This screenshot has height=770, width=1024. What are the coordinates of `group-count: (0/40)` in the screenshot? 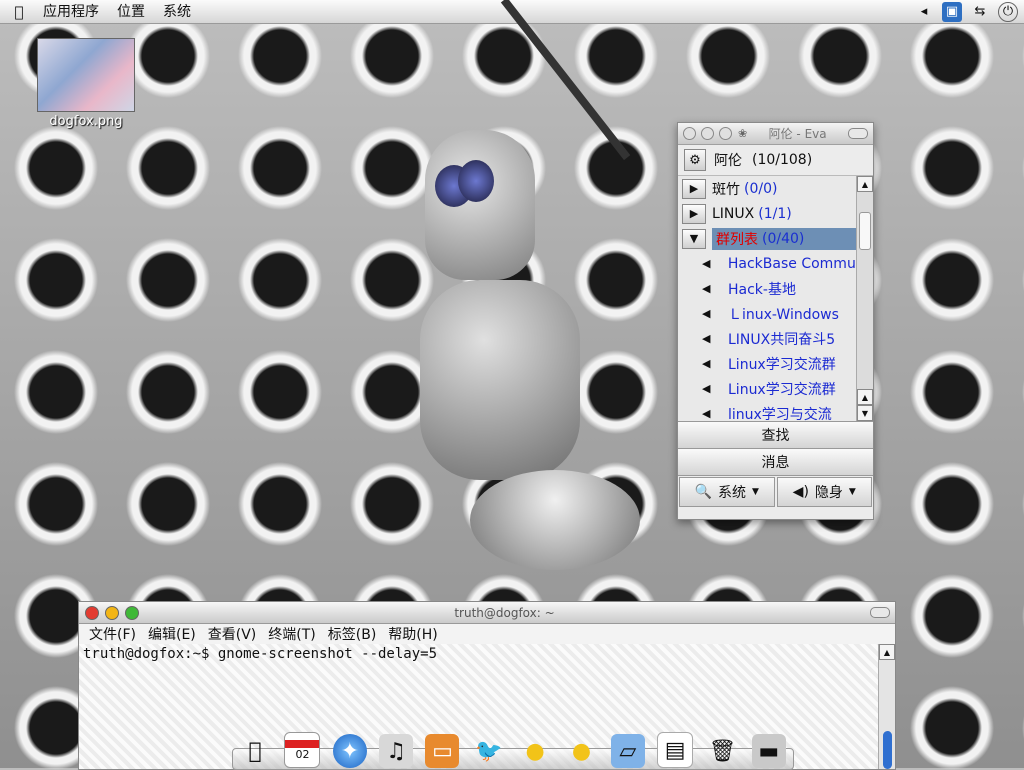 It's located at (783, 238).